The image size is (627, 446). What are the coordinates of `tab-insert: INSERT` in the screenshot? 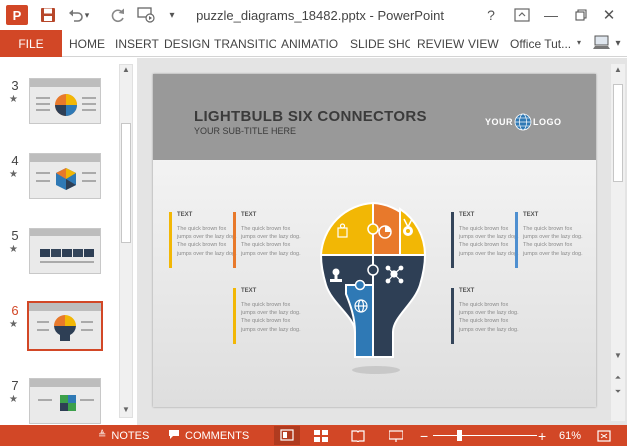 It's located at (137, 43).